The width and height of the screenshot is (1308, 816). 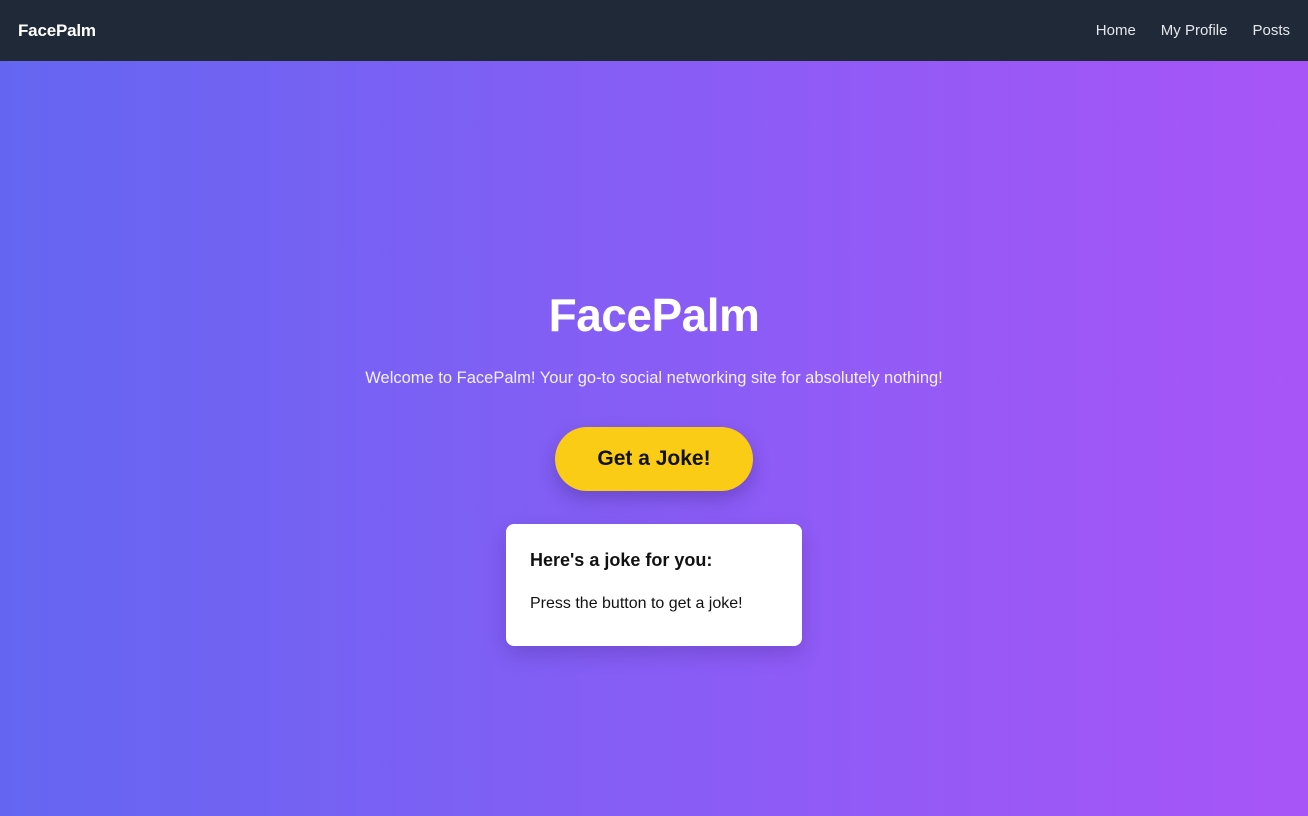 What do you see at coordinates (654, 30) in the screenshot?
I see `top-navbar: FacePalm Home My Profile Posts` at bounding box center [654, 30].